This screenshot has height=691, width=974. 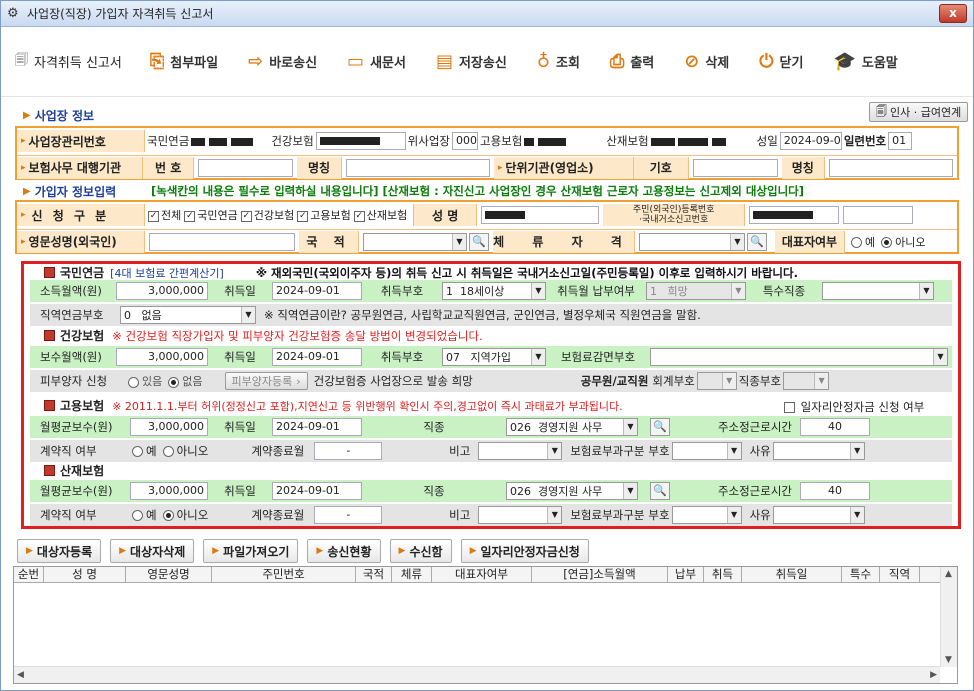 I want to click on calculator-link: [4대 보험료 간편계산기], so click(x=167, y=273).